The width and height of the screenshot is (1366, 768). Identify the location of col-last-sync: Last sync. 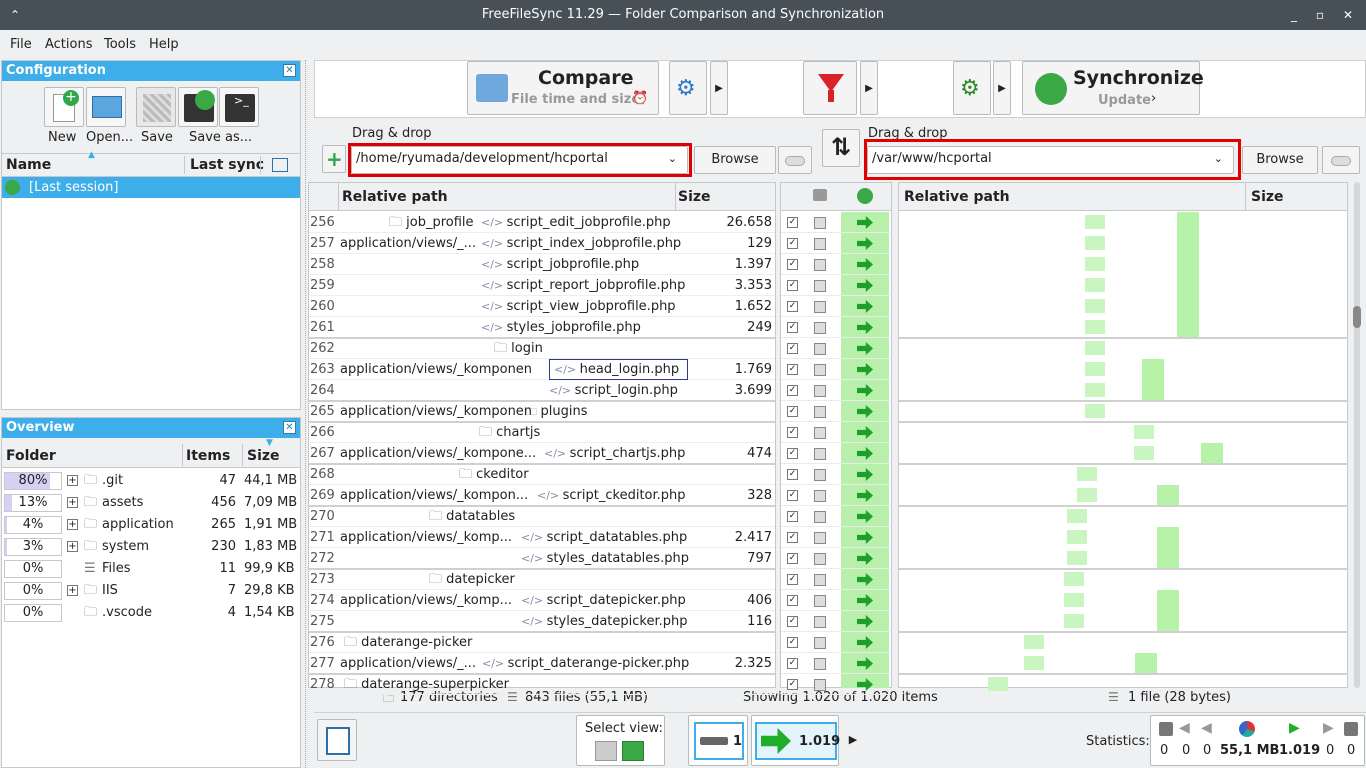
(227, 165).